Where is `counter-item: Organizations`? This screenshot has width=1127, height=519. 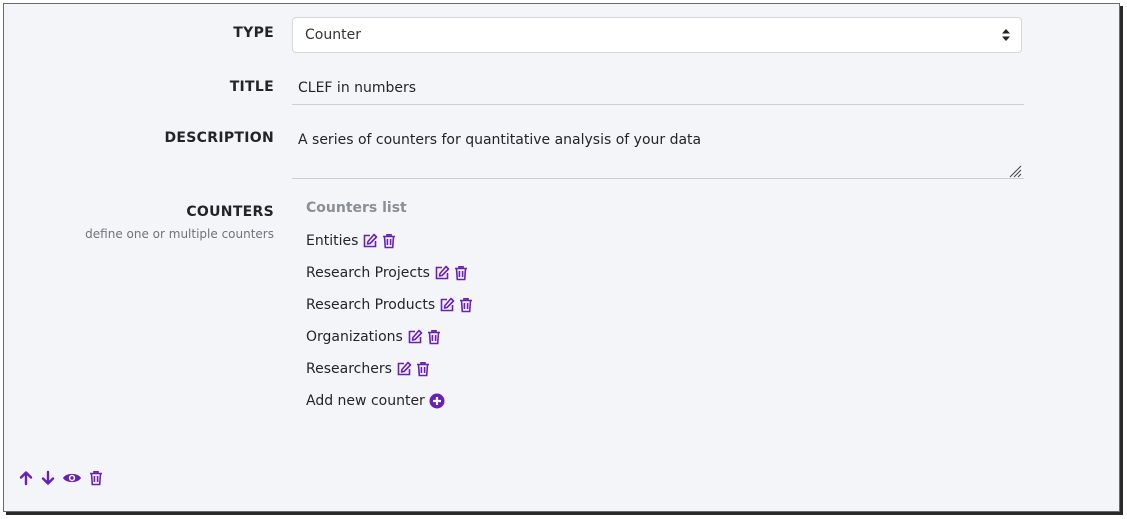 counter-item: Organizations is located at coordinates (374, 337).